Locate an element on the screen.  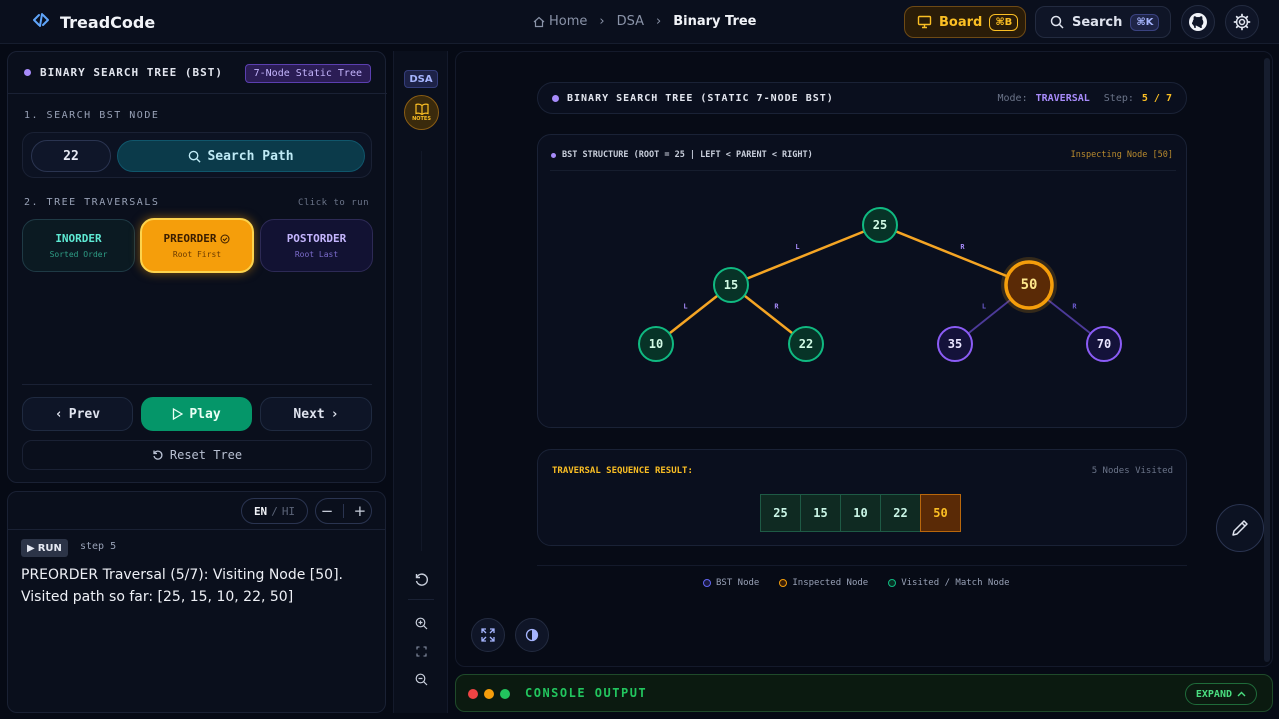
step-indicator: step 5 is located at coordinates (98, 546).